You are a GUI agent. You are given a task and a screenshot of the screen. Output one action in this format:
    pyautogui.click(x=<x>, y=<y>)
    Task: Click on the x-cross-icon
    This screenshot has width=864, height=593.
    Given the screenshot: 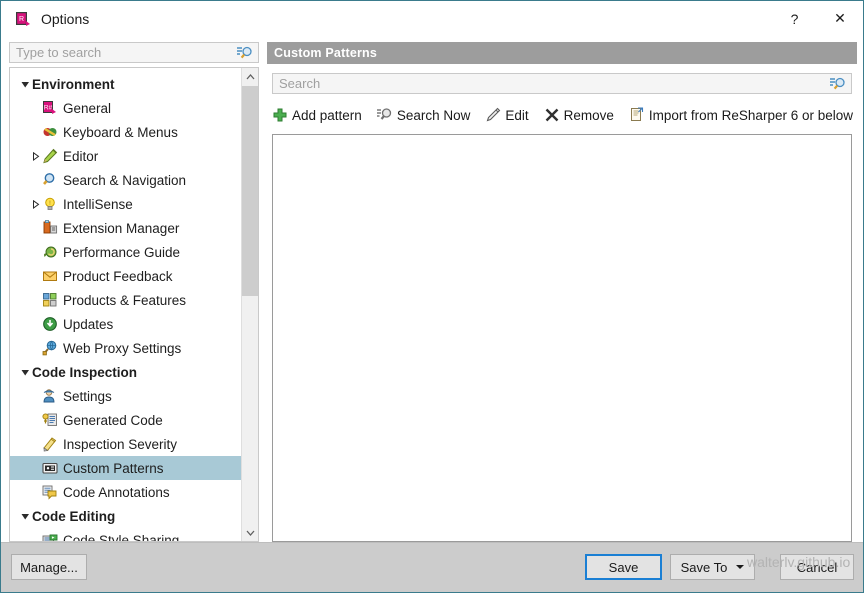 What is the action you would take?
    pyautogui.click(x=552, y=115)
    